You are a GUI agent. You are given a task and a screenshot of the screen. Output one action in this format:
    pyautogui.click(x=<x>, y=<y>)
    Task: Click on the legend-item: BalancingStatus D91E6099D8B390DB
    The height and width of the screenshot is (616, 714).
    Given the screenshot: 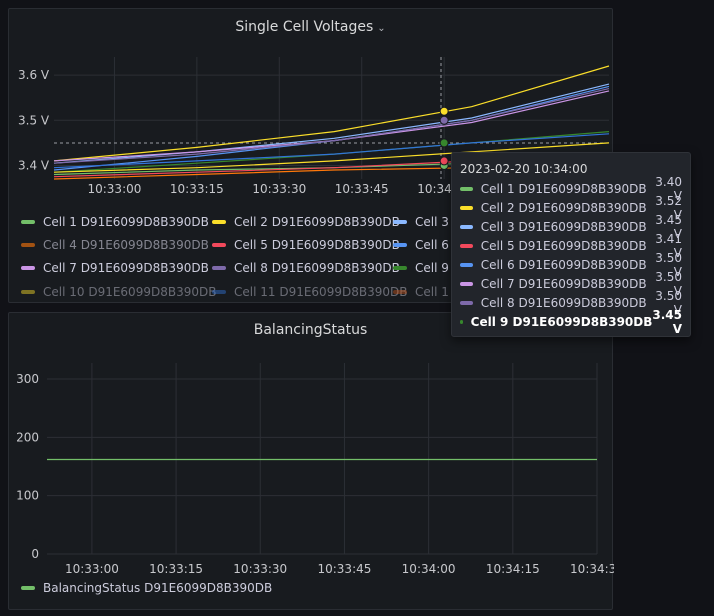 What is the action you would take?
    pyautogui.click(x=146, y=588)
    